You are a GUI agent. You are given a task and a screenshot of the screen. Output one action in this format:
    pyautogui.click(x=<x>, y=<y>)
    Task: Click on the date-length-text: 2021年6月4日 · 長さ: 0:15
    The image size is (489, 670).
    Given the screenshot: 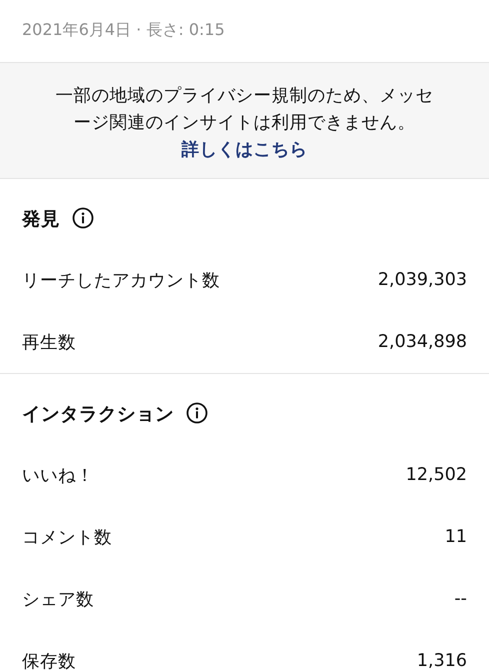 What is the action you would take?
    pyautogui.click(x=123, y=30)
    